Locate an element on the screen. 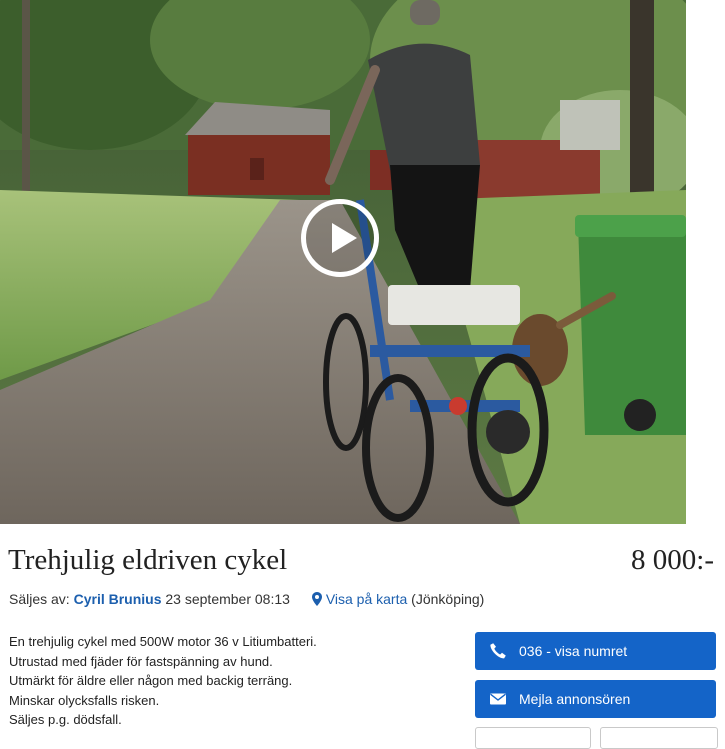 This screenshot has width=725, height=749. map-link: Visa på karta is located at coordinates (366, 599).